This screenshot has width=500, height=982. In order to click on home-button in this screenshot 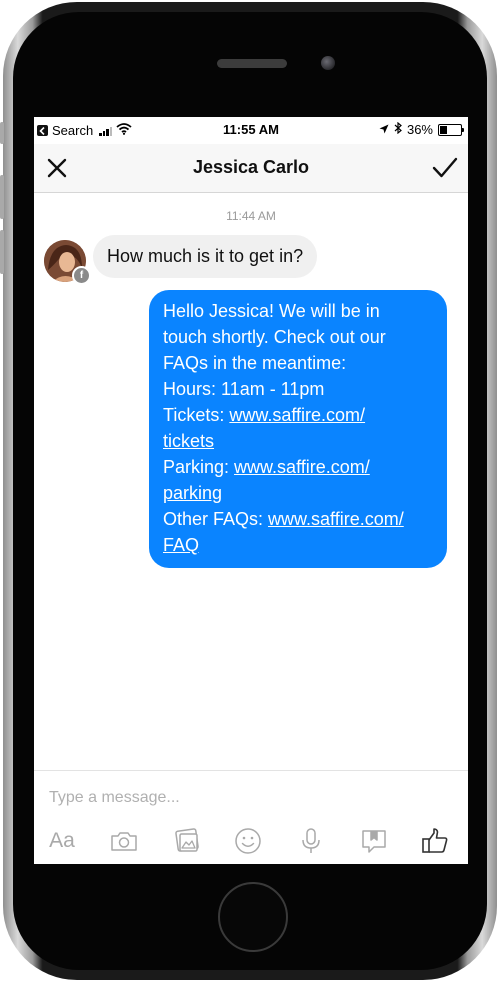, I will do `click(253, 917)`.